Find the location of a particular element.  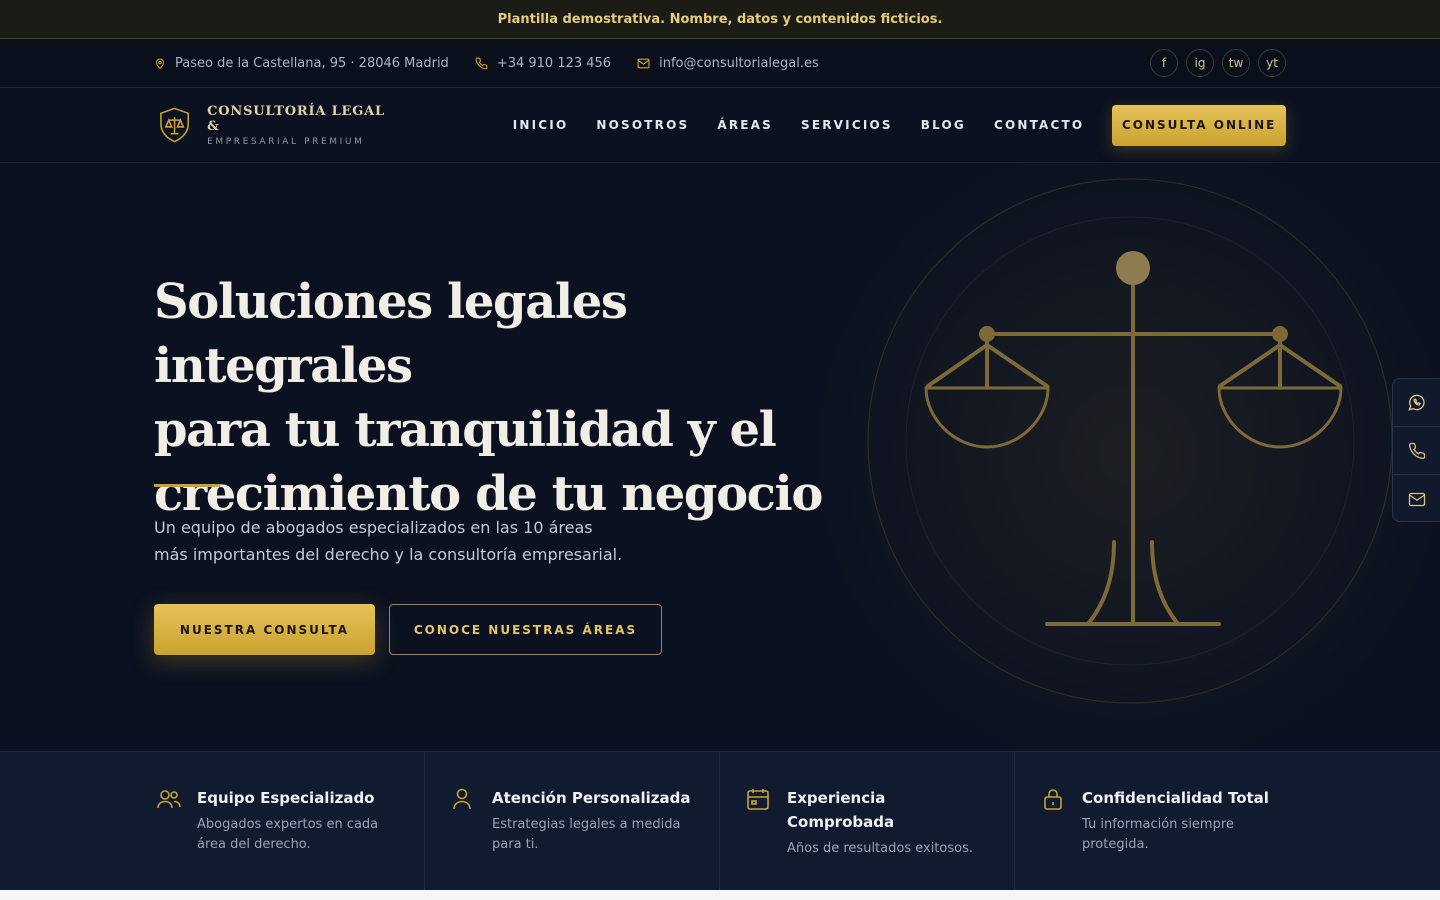

phone-info: +34 910 123 456 is located at coordinates (543, 63).